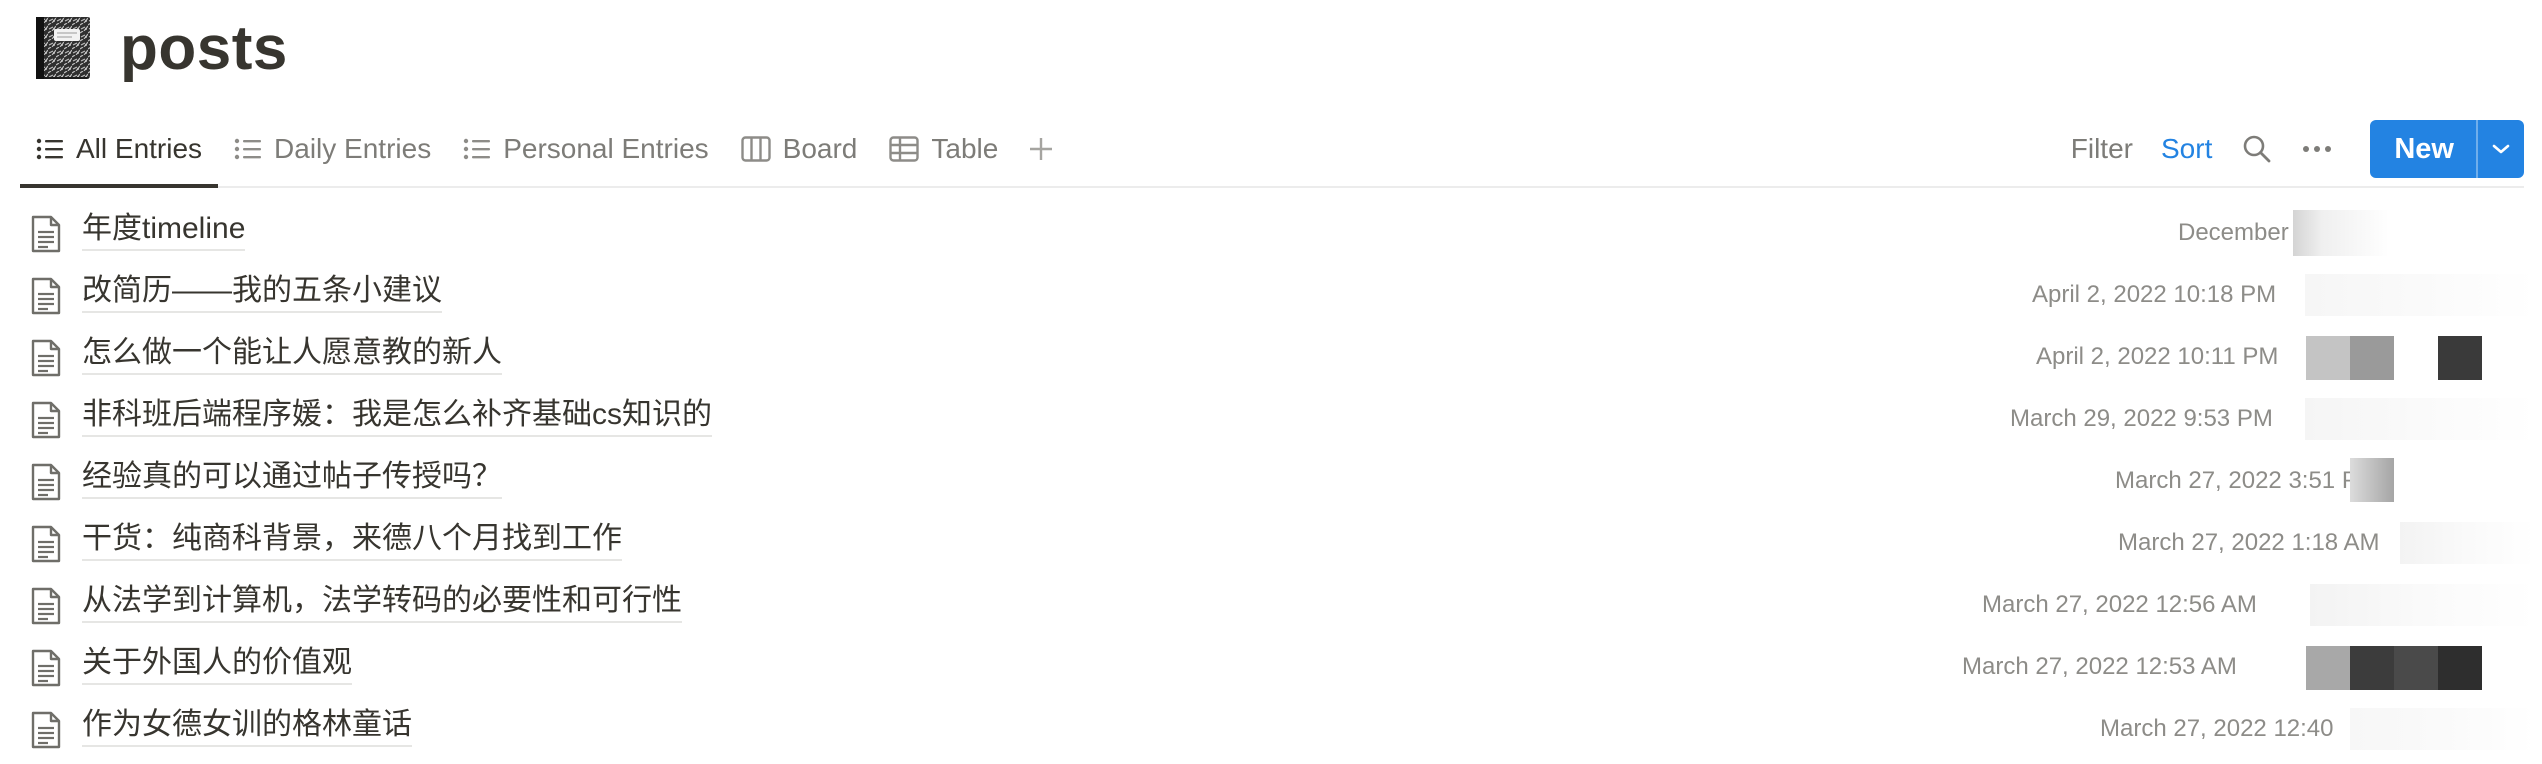 The image size is (2542, 764). What do you see at coordinates (755, 149) in the screenshot?
I see `board-icon` at bounding box center [755, 149].